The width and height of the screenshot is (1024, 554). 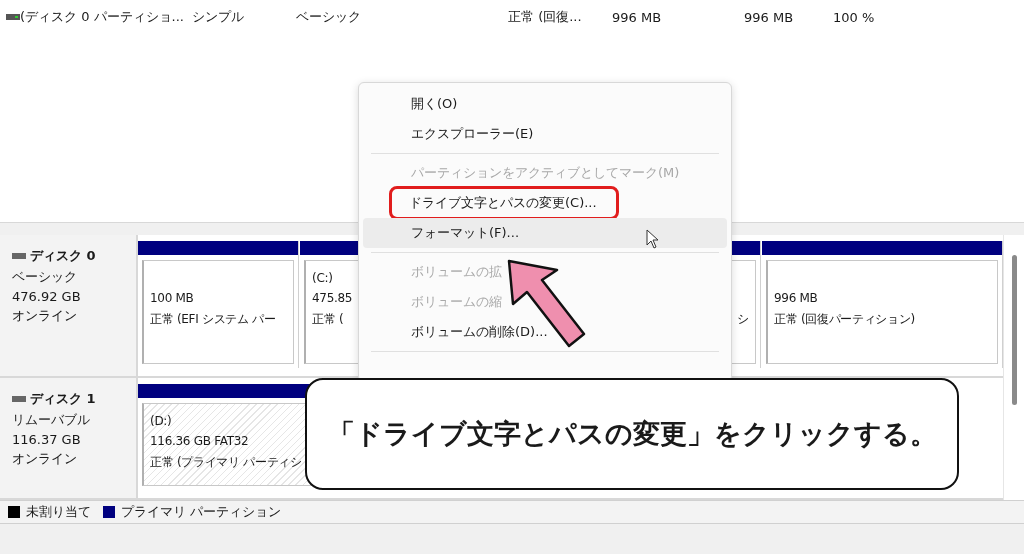 I want to click on partition-status: 正常 (回復パーティション), so click(x=844, y=319).